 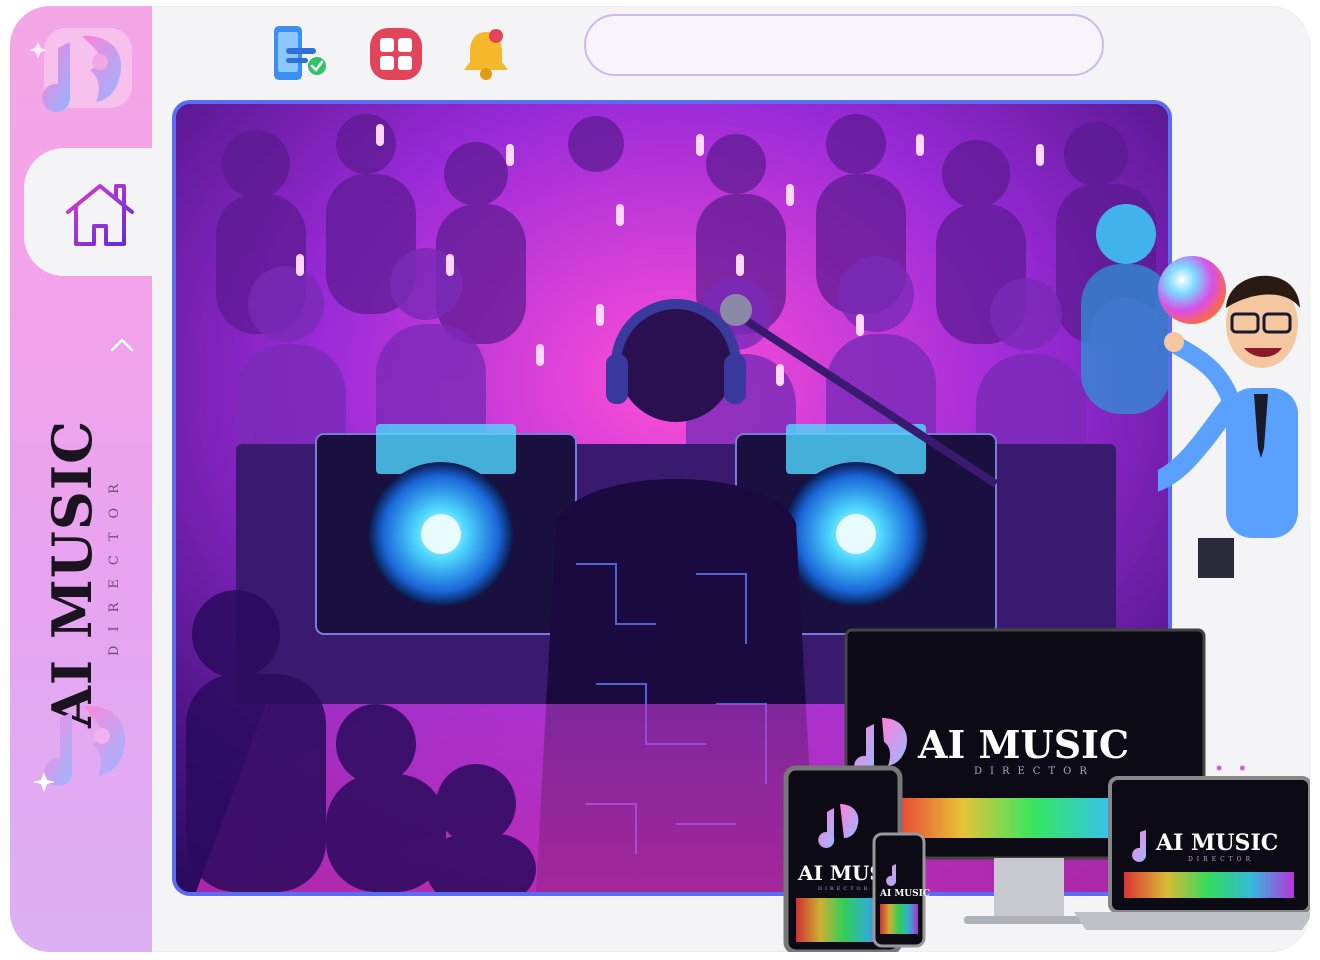 I want to click on decorative-dots: • •, so click(x=1234, y=768).